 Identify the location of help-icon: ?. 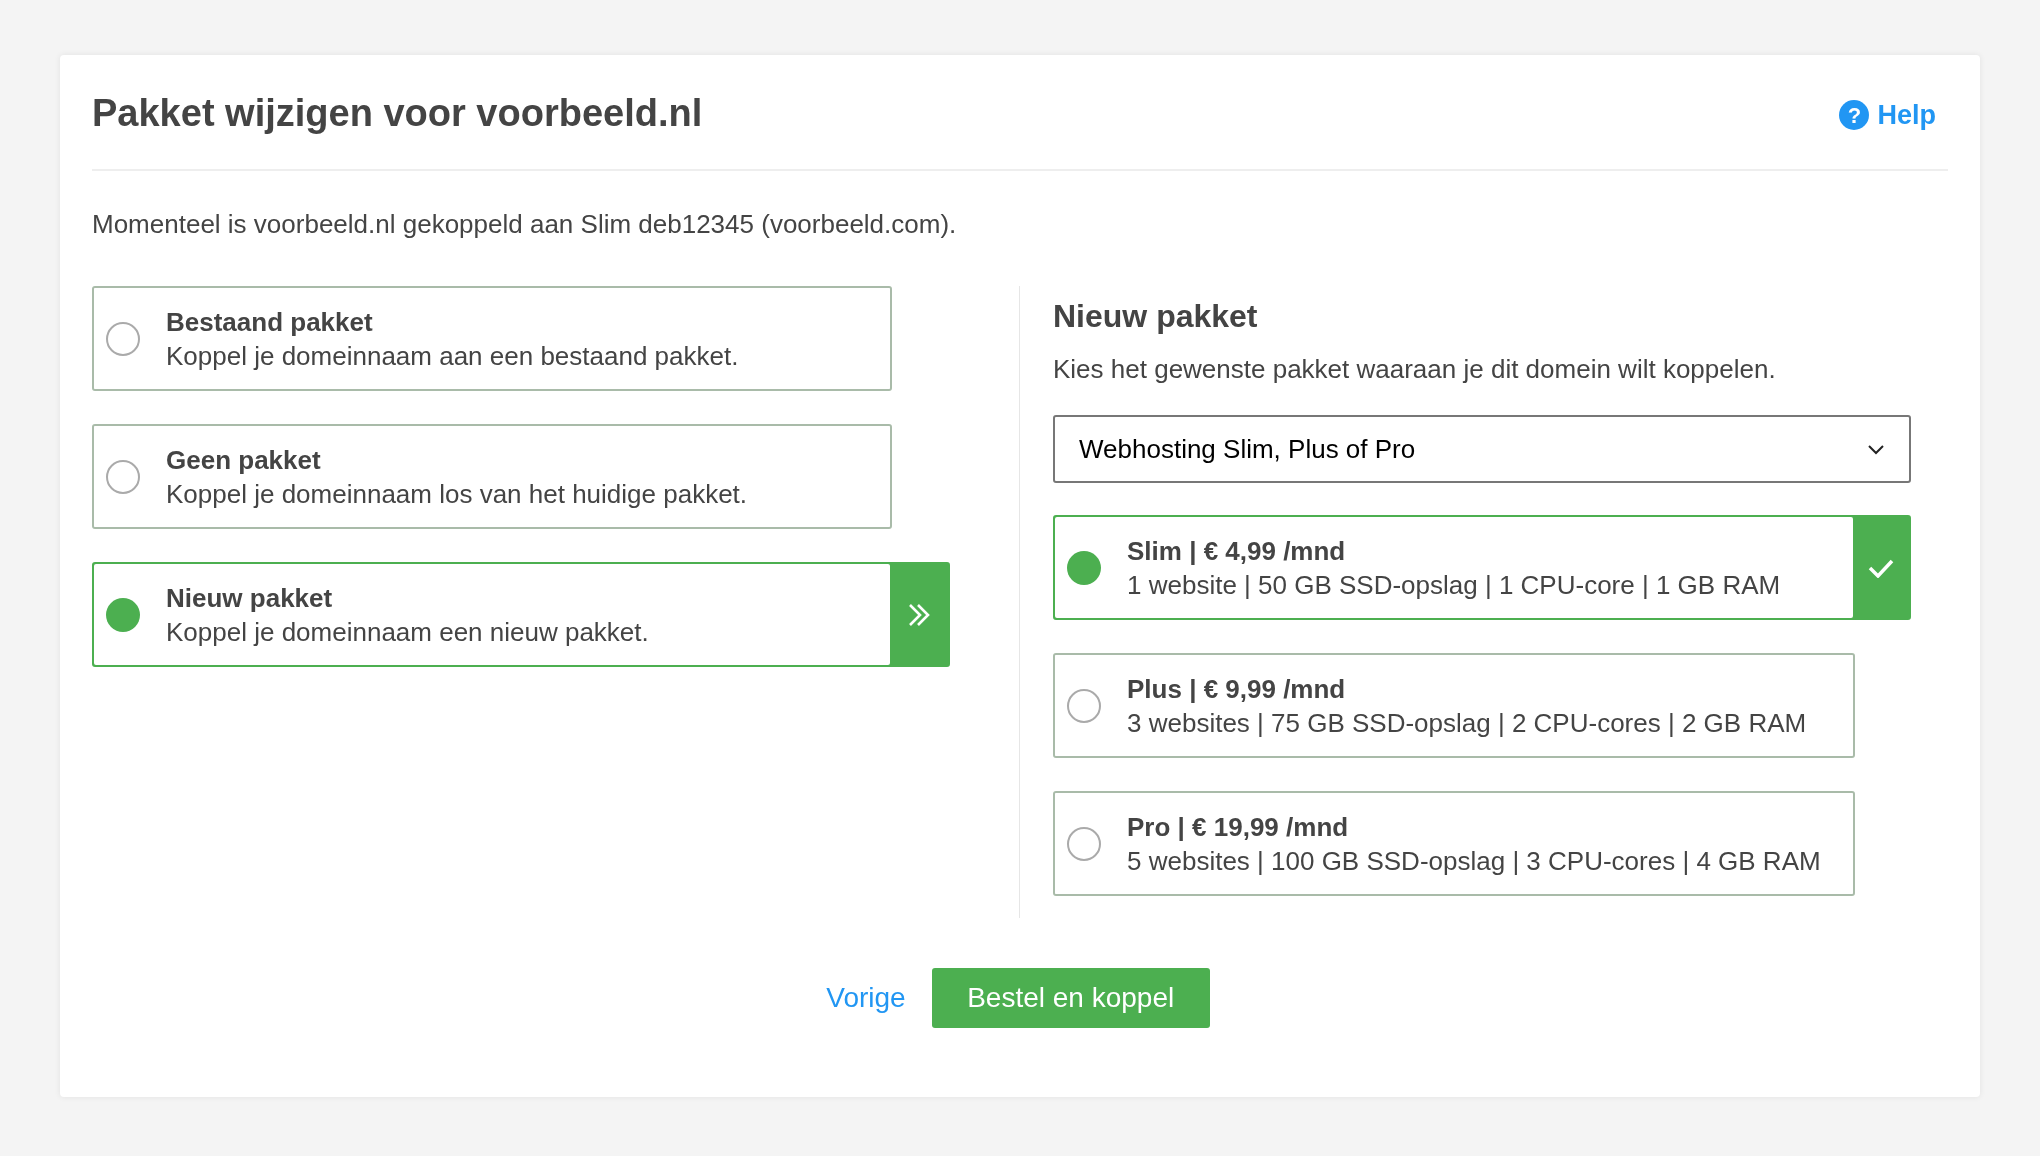
(1854, 115).